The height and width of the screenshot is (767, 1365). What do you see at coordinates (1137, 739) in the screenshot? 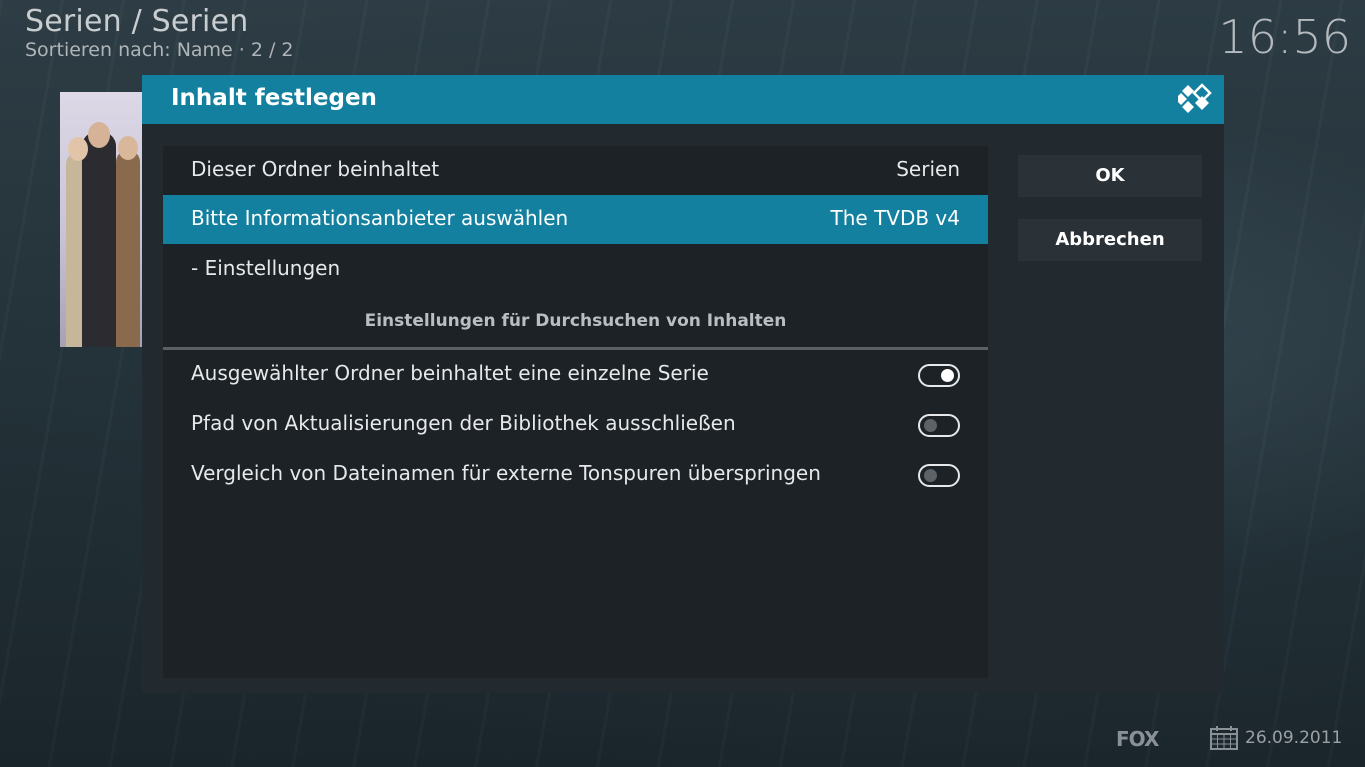
I see `network-logo: FOX` at bounding box center [1137, 739].